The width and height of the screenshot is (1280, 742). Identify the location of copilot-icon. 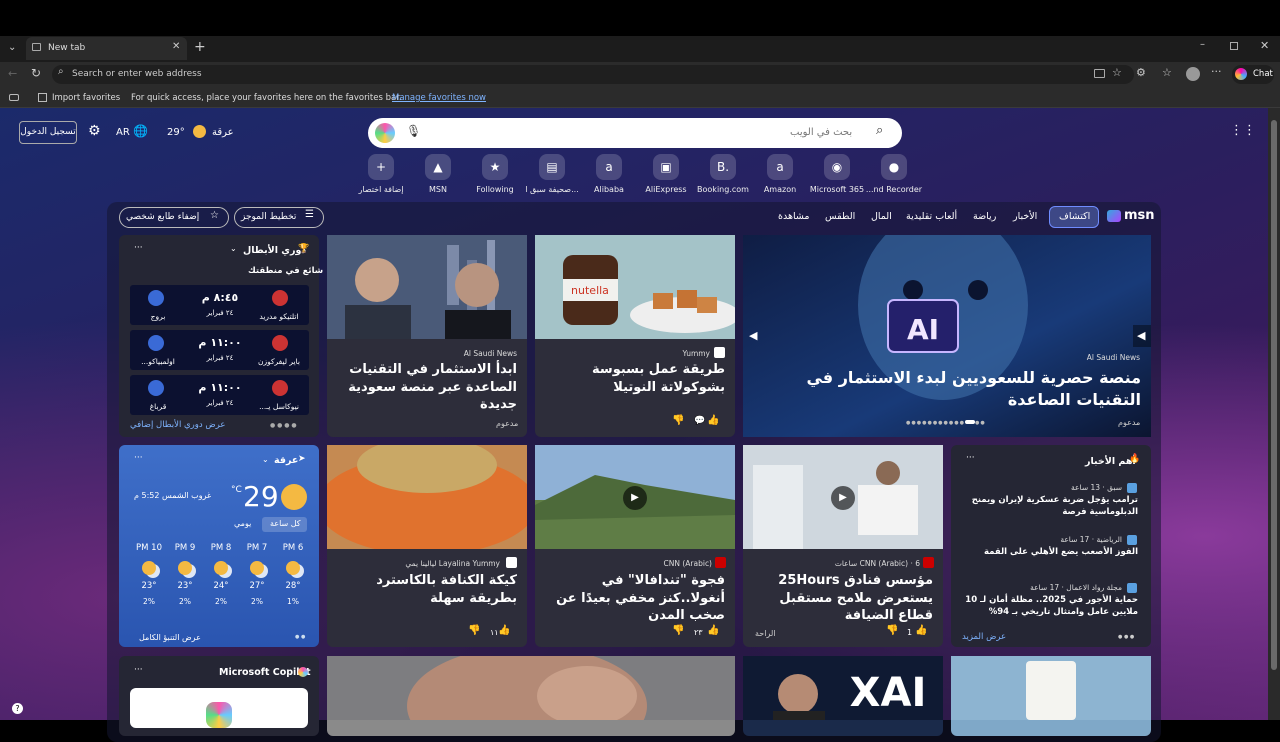
(385, 133).